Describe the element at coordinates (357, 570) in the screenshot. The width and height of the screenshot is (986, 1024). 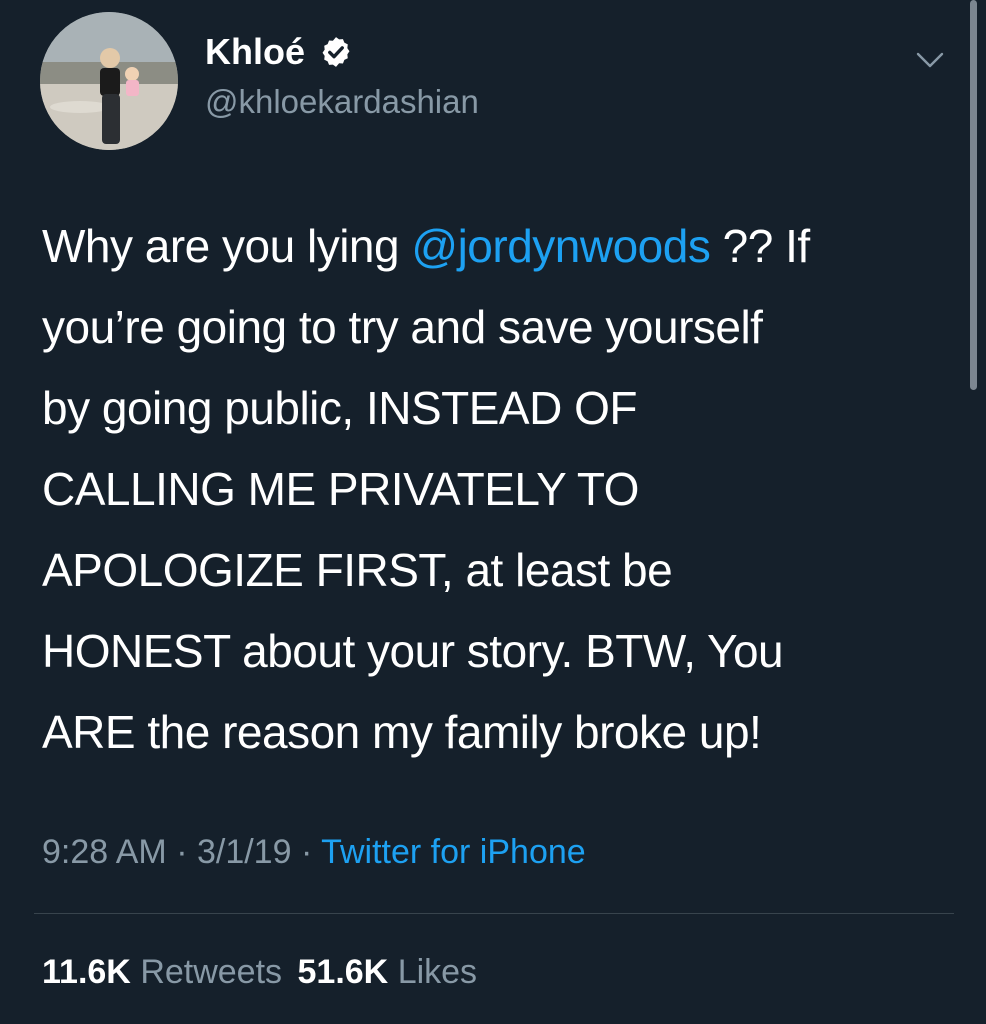
I see `tweet-line: APOLOGIZE FIRST, at least be` at that location.